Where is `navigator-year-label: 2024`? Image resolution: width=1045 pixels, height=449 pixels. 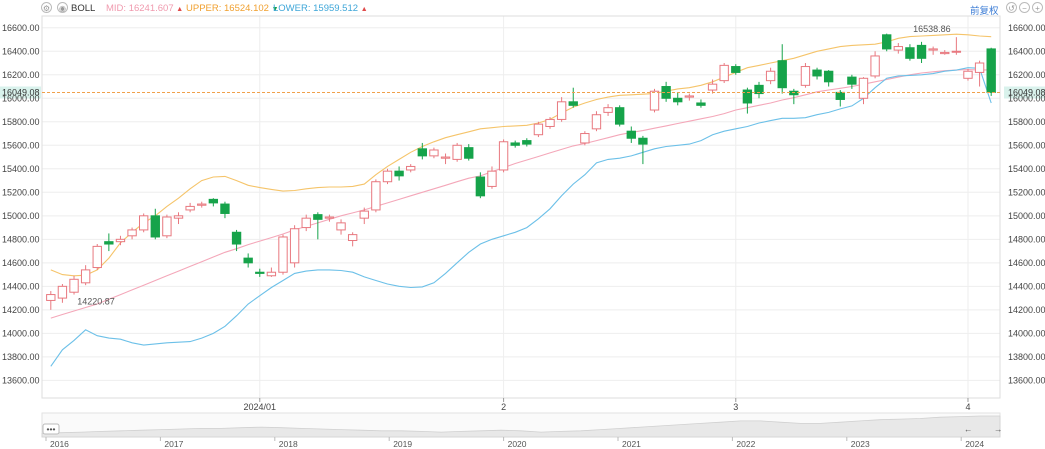 navigator-year-label: 2024 is located at coordinates (974, 444).